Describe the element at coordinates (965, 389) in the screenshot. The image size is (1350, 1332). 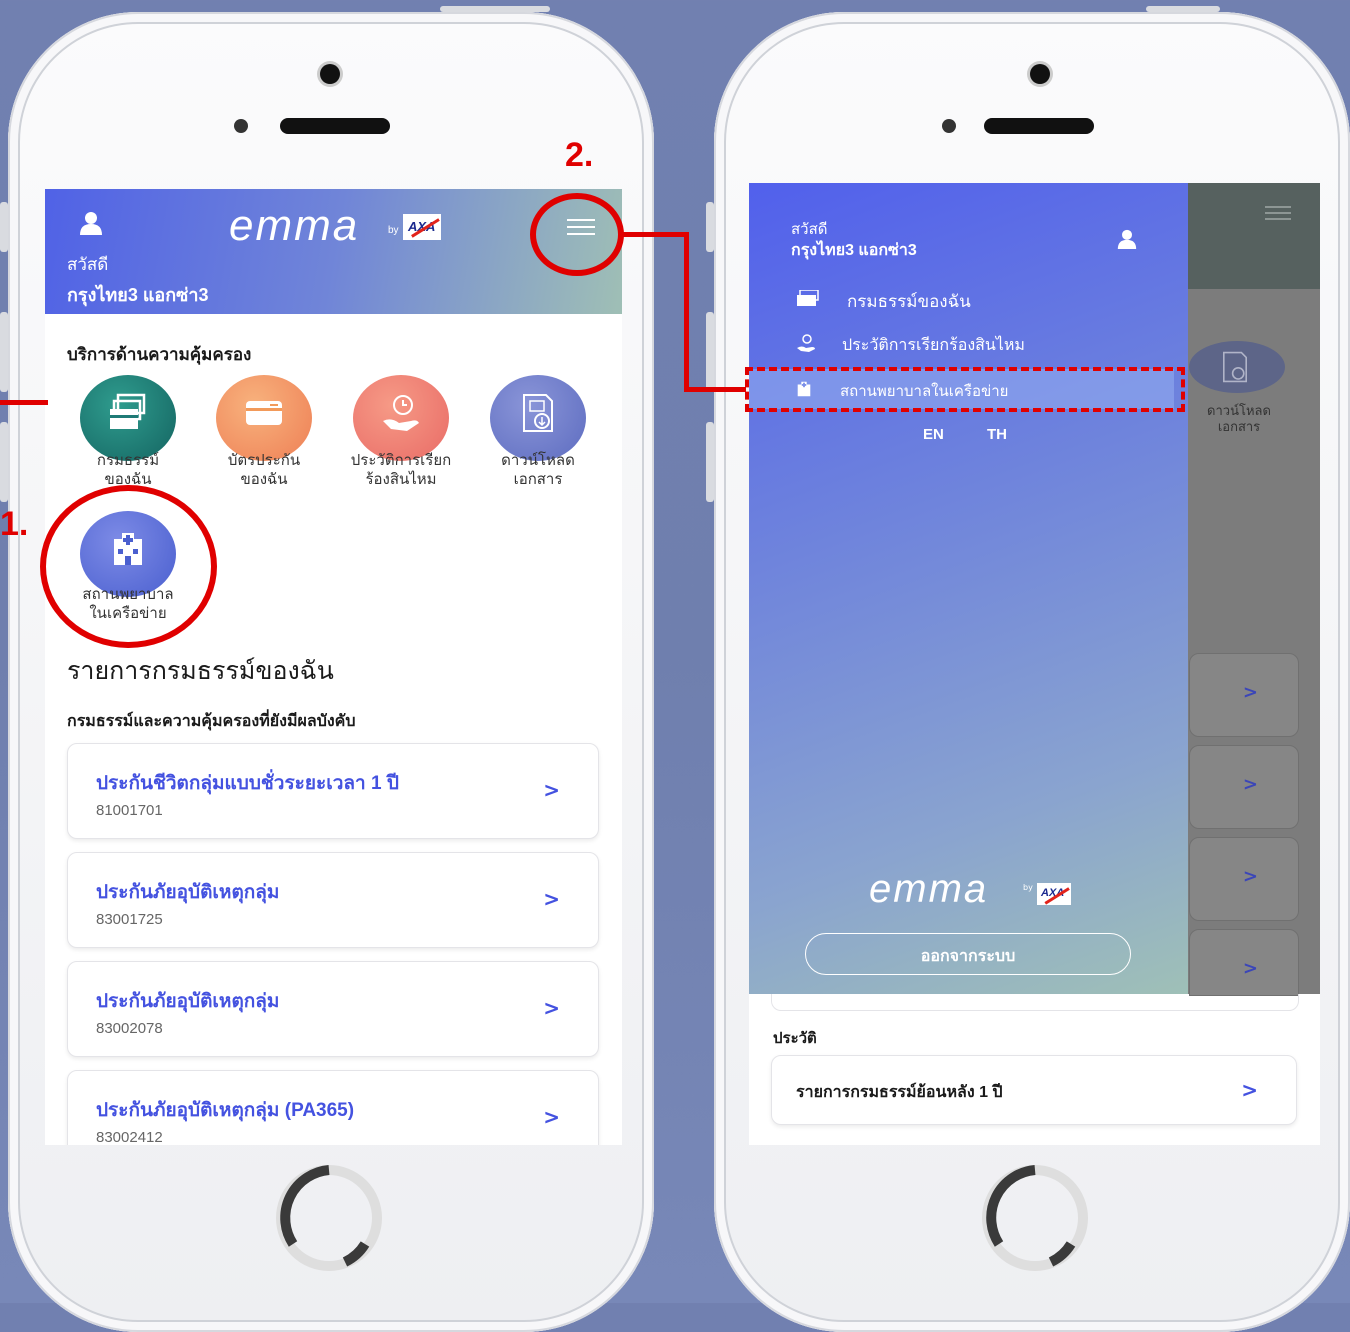
I see `highlight-box-hospital-menu` at that location.